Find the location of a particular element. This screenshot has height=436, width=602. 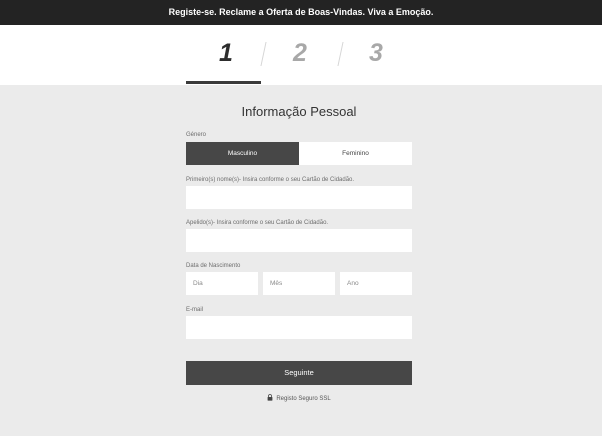

form-title: Informação Pessoal is located at coordinates (299, 111).